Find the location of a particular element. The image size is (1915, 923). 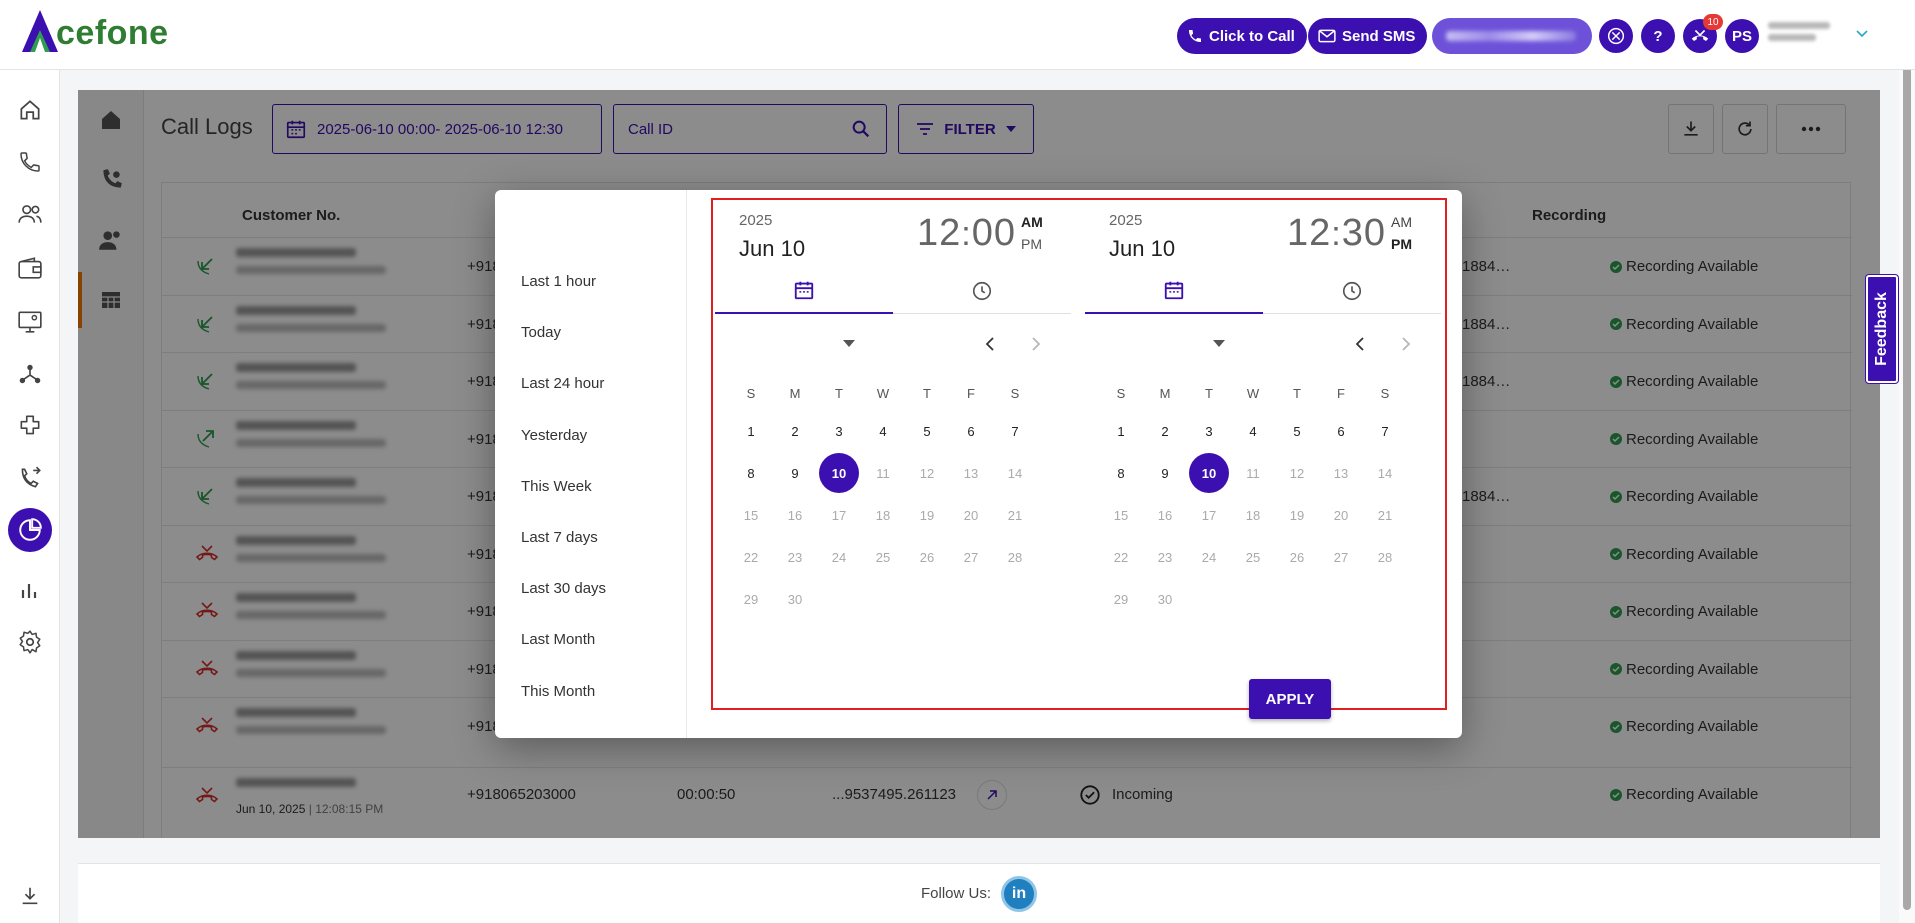

linkedin-icon: in is located at coordinates (1019, 893).